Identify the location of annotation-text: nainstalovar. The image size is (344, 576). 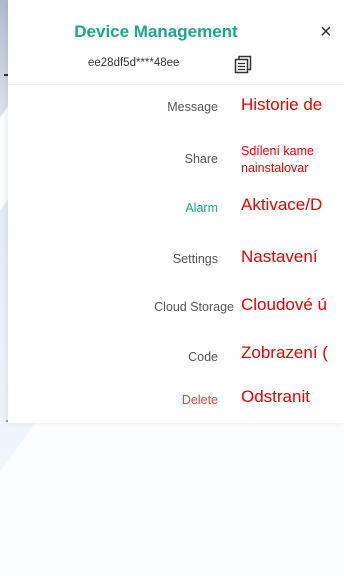
(275, 168).